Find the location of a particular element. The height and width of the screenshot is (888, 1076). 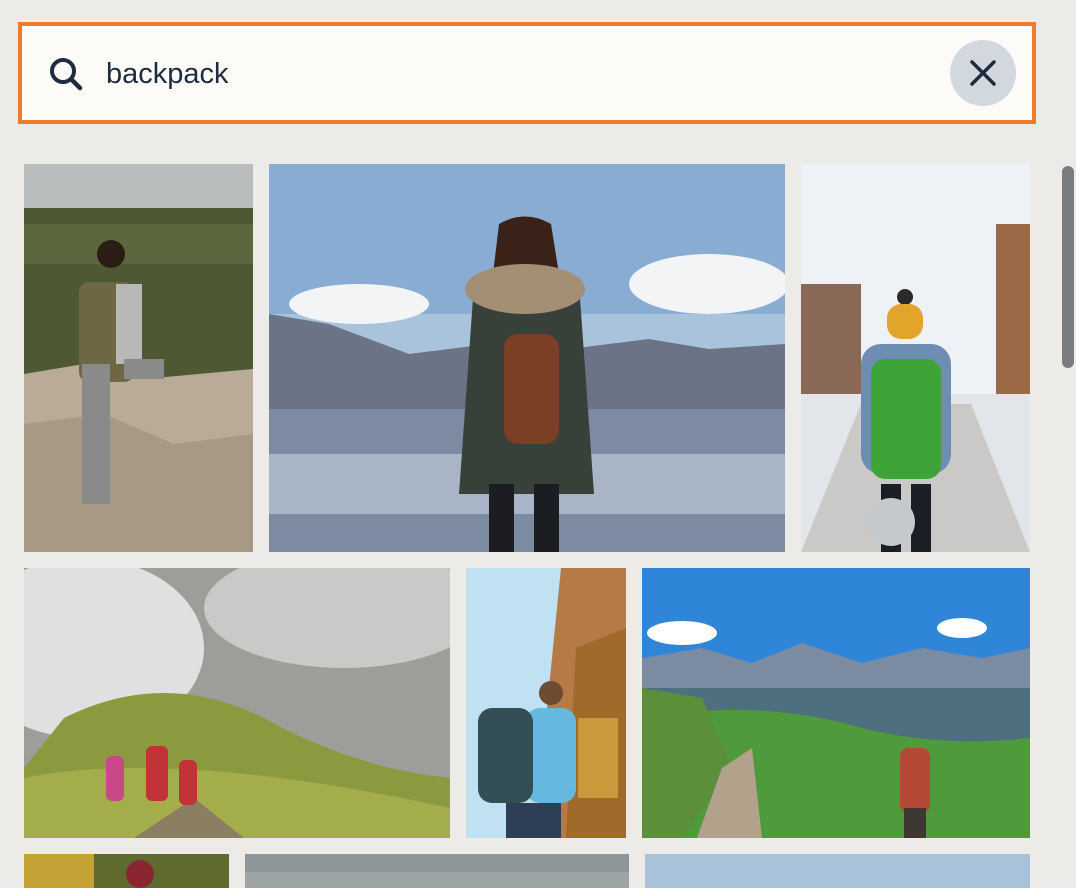

scrollbar-thumb is located at coordinates (1068, 267).